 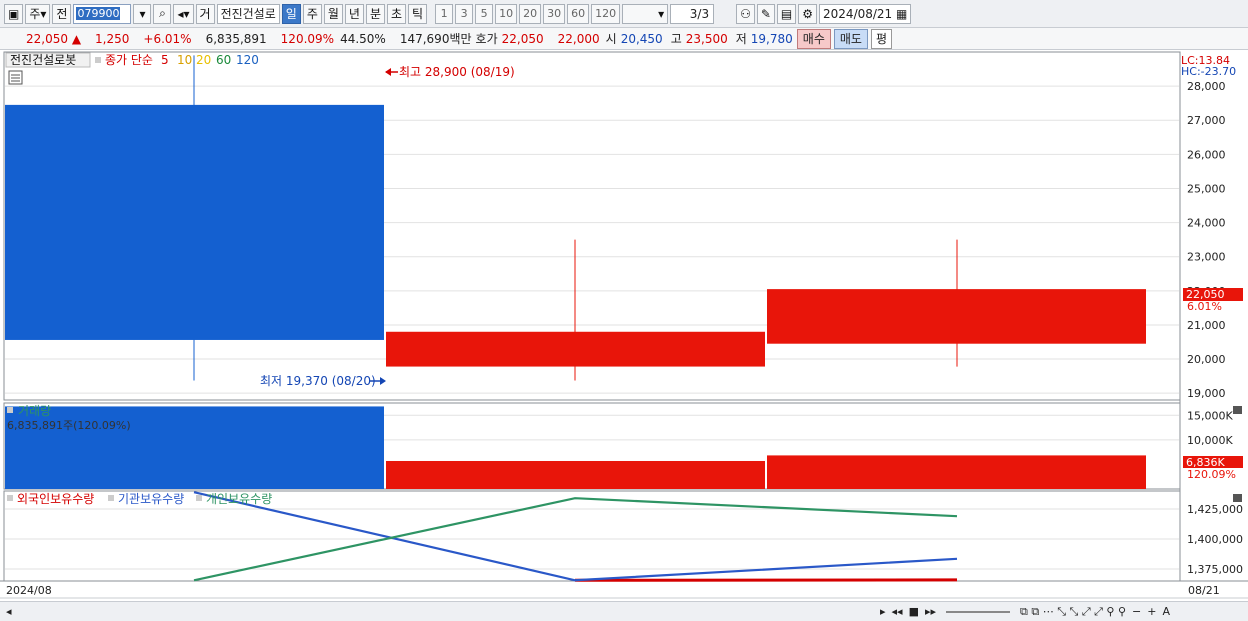 What do you see at coordinates (43, 60) in the screenshot?
I see `legend-stock-name: 전진건설로봇` at bounding box center [43, 60].